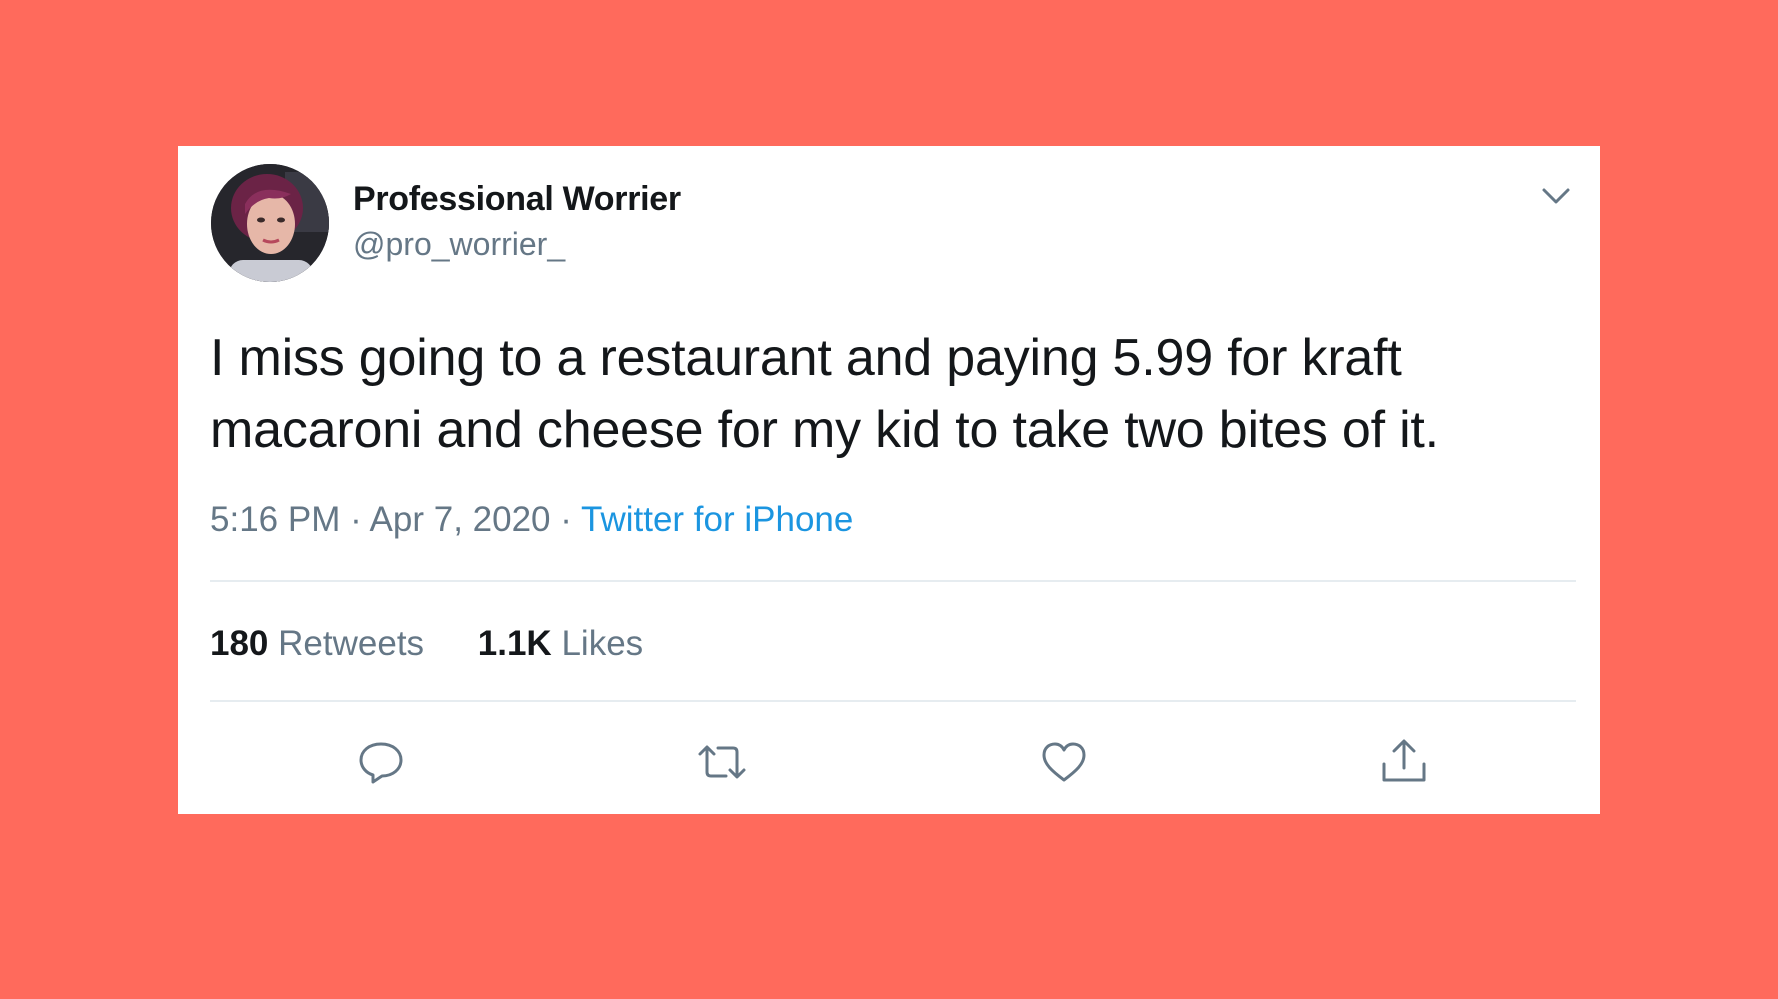  Describe the element at coordinates (460, 519) in the screenshot. I see `tweet-date: Apr 7, 2020` at that location.